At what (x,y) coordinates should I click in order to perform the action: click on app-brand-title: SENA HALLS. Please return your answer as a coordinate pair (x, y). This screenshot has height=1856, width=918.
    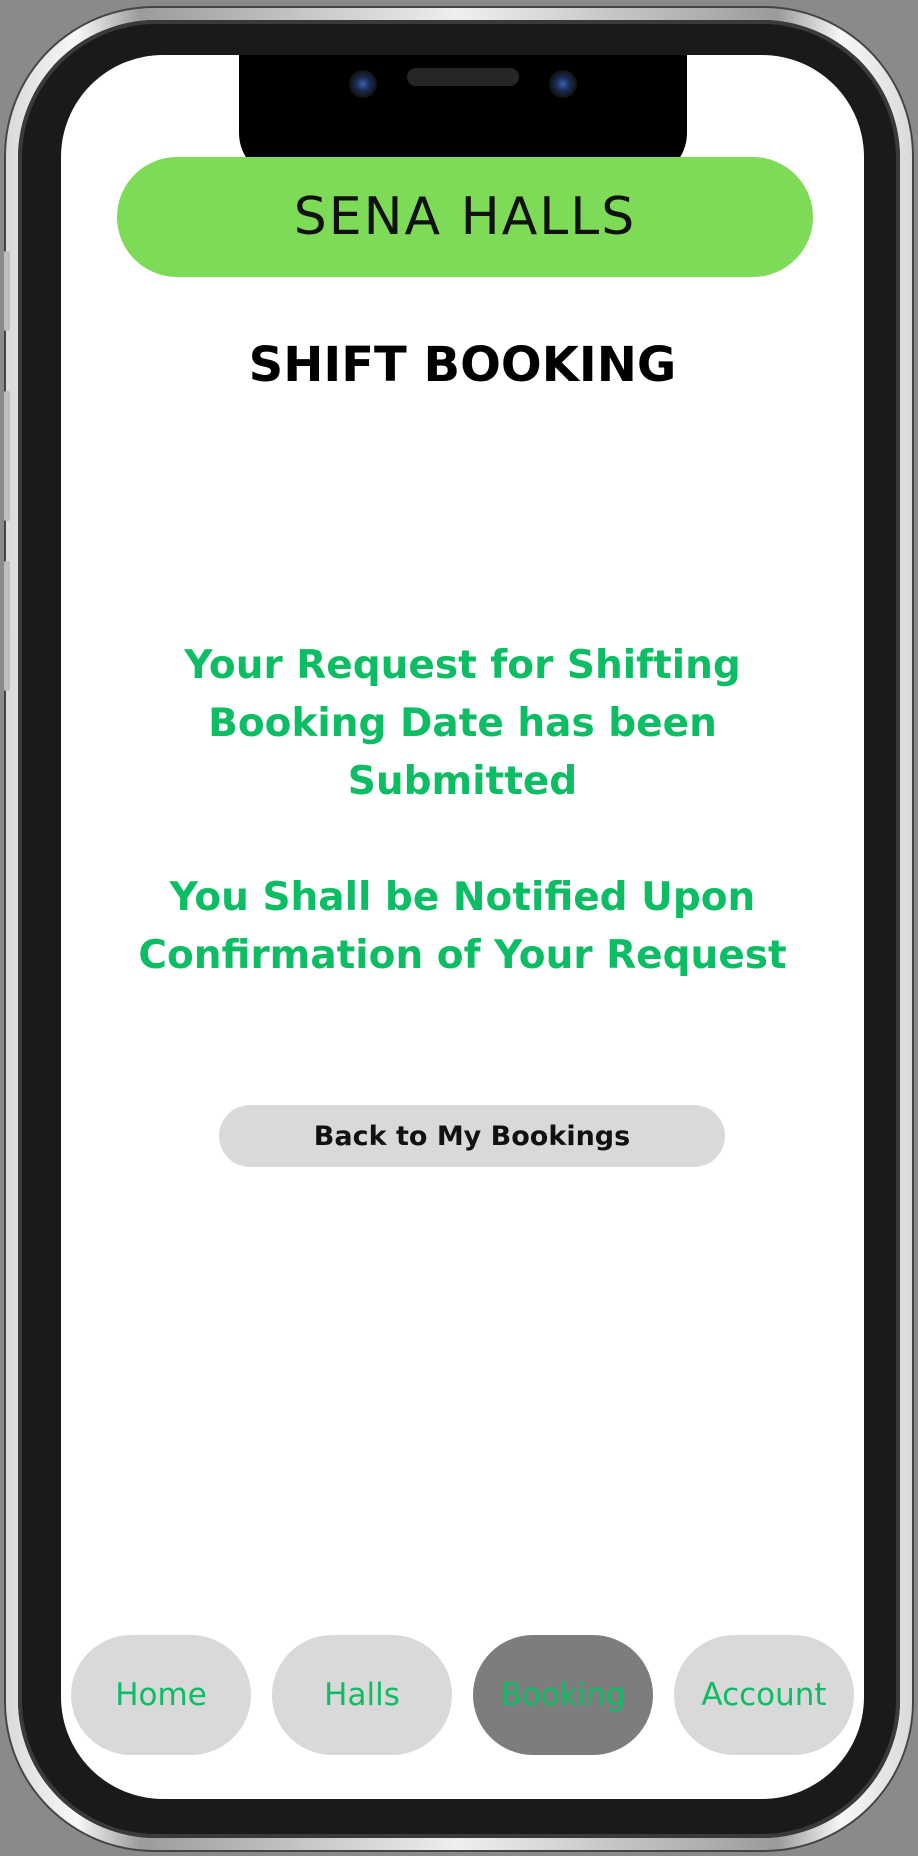
    Looking at the image, I should click on (465, 217).